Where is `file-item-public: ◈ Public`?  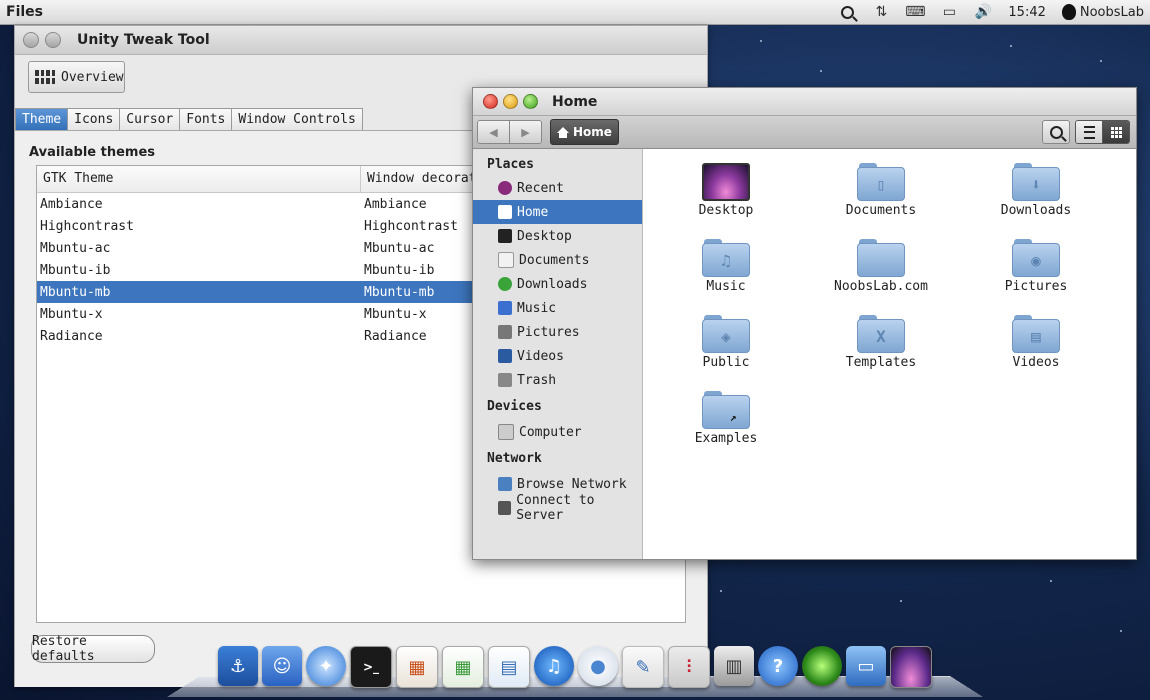
file-item-public: ◈ Public is located at coordinates (726, 342).